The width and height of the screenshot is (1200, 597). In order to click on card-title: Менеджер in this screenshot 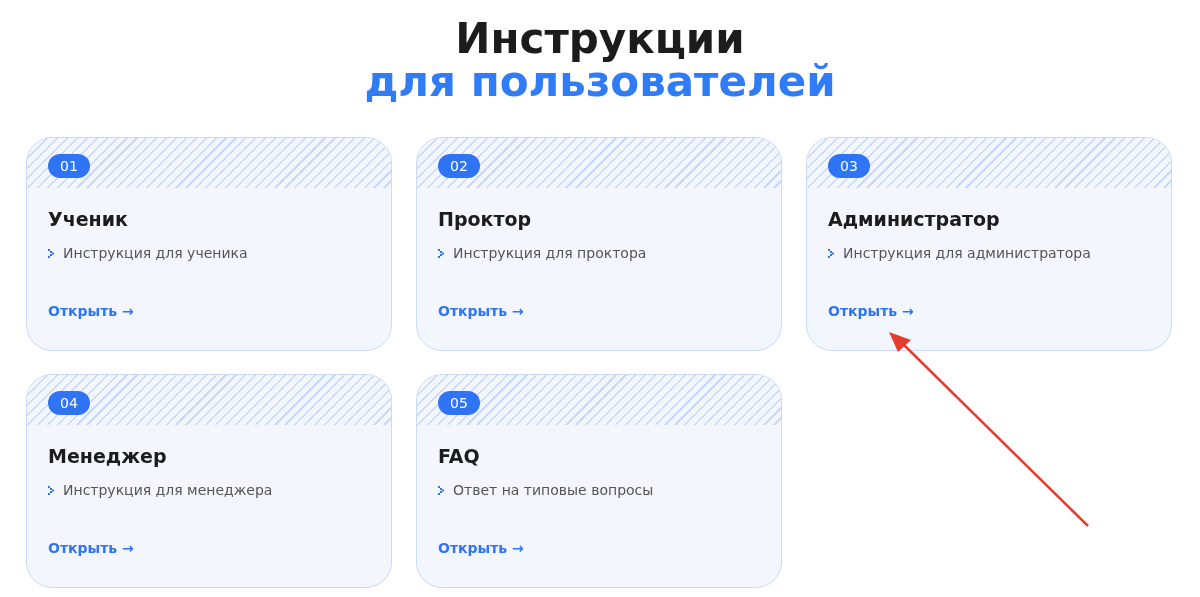, I will do `click(108, 456)`.